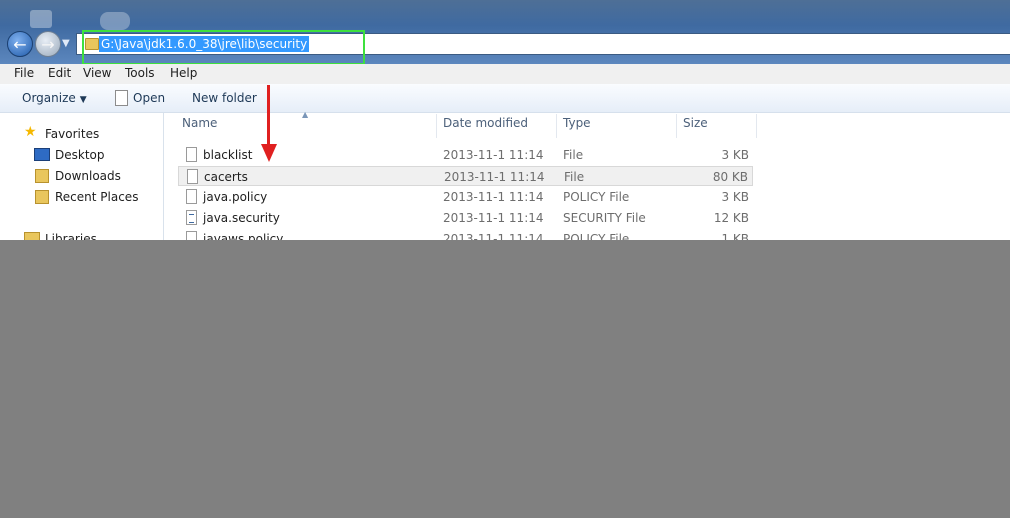 This screenshot has height=518, width=1010. I want to click on highlight-box, so click(223, 47).